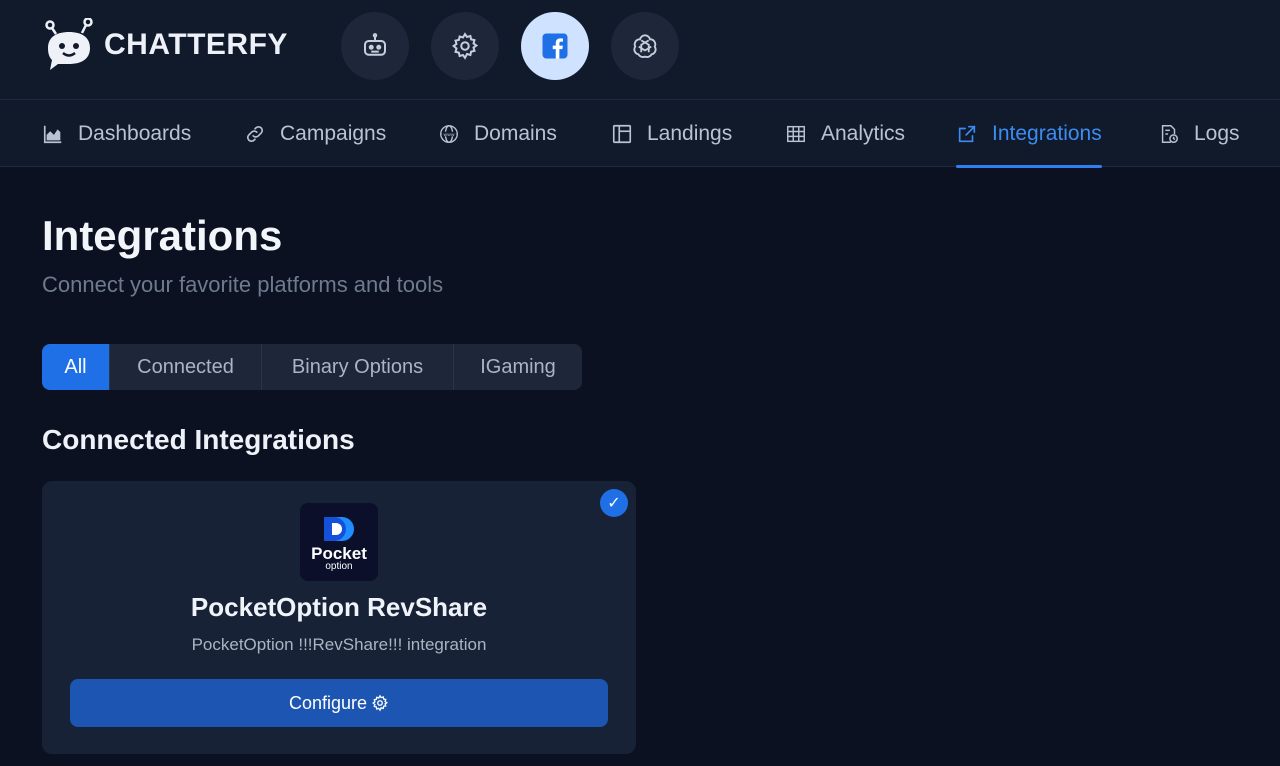 This screenshot has width=1280, height=766. What do you see at coordinates (339, 607) in the screenshot?
I see `integration-name: PocketOption RevShare` at bounding box center [339, 607].